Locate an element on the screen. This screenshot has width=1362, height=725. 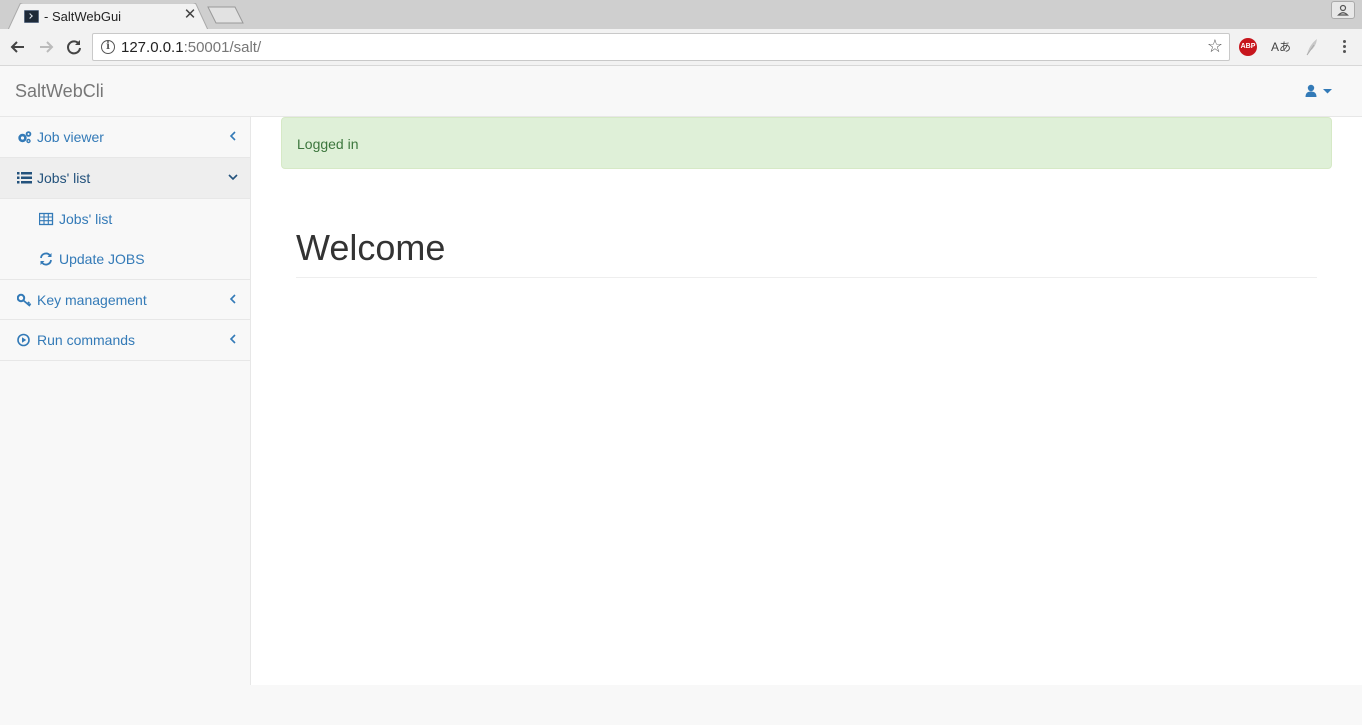
user-icon is located at coordinates (1318, 90).